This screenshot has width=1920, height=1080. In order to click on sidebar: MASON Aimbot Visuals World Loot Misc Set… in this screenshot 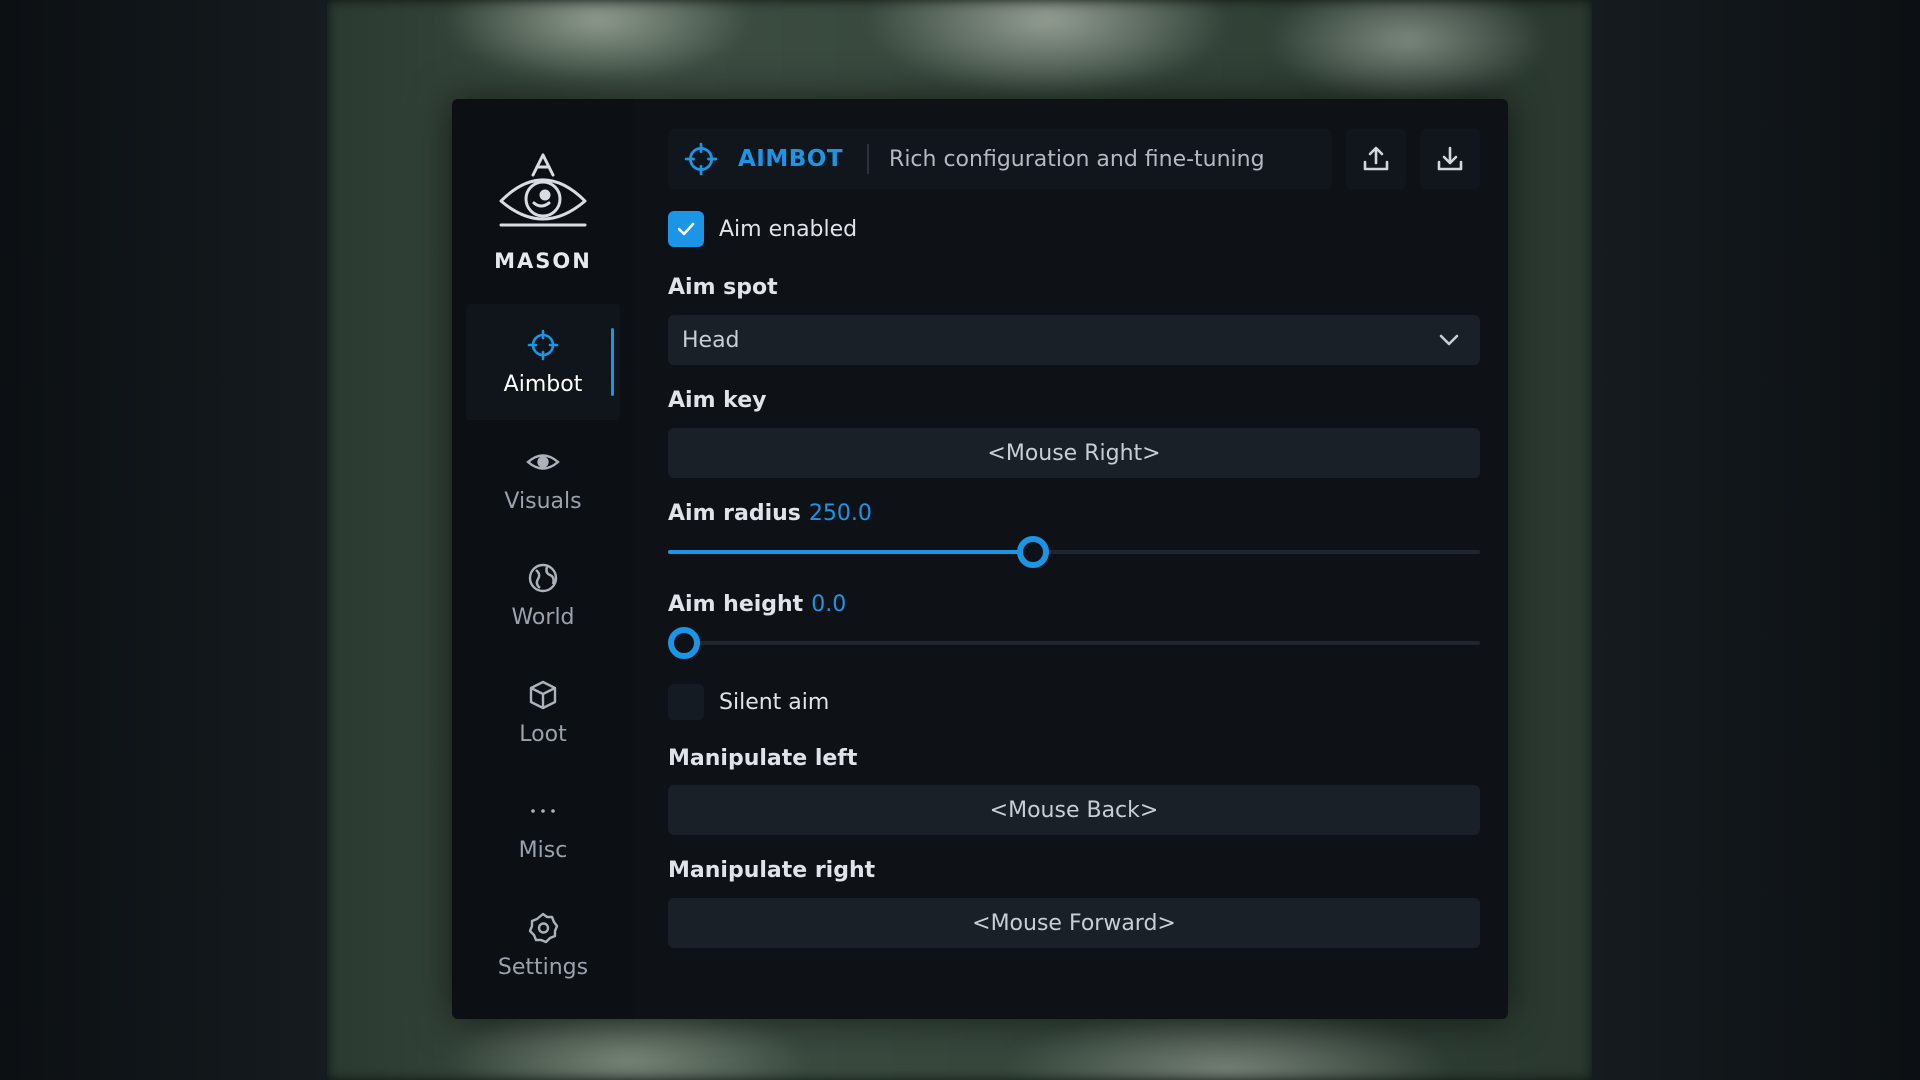, I will do `click(543, 559)`.